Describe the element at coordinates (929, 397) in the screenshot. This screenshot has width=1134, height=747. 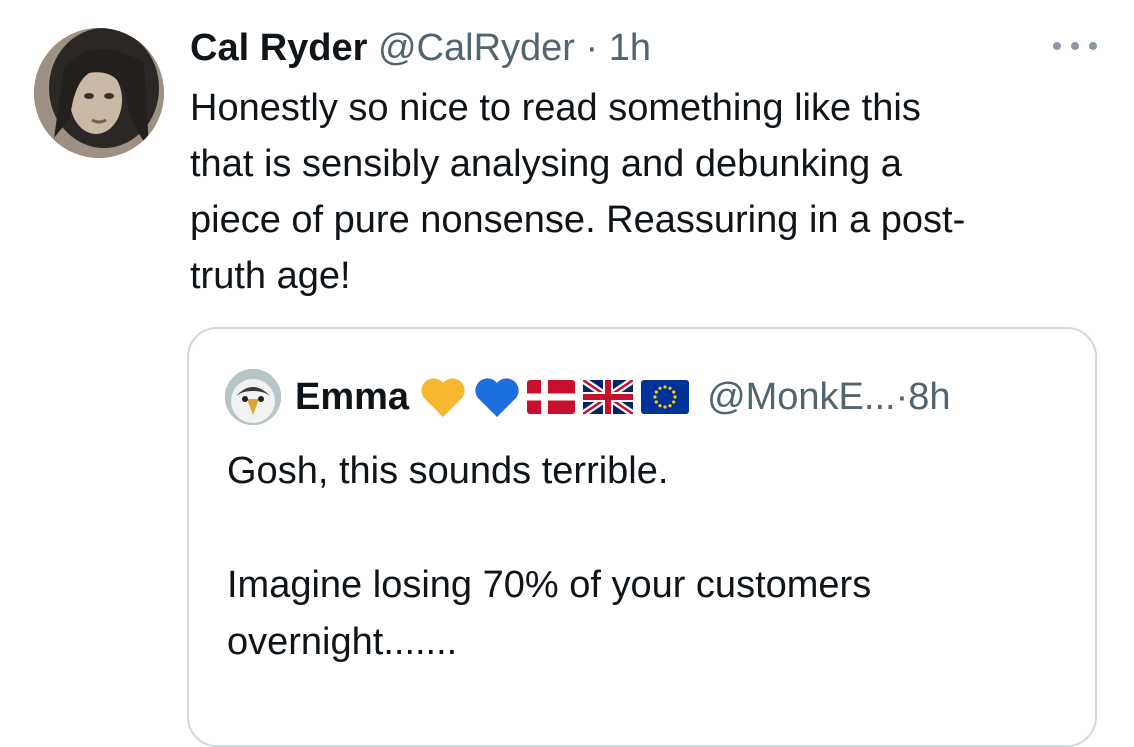
I see `quoted-timestamp: 8h` at that location.